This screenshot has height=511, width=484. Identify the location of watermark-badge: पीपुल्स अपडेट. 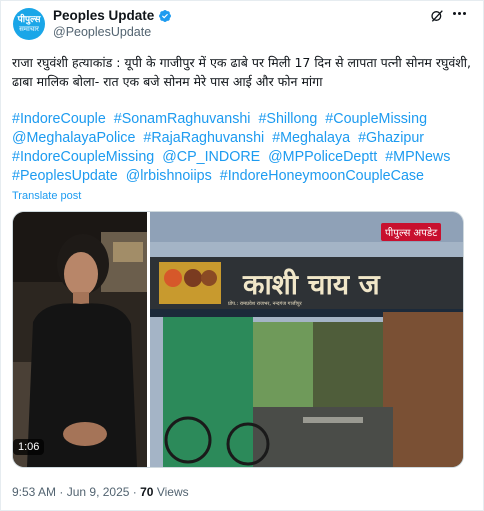
(411, 232).